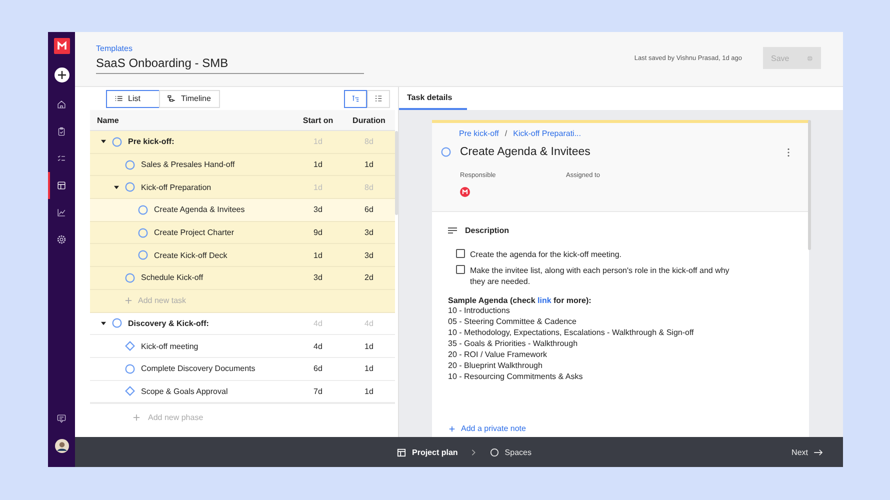 This screenshot has width=890, height=500. What do you see at coordinates (168, 323) in the screenshot?
I see `phase-name: Discovery & Kick-off:` at bounding box center [168, 323].